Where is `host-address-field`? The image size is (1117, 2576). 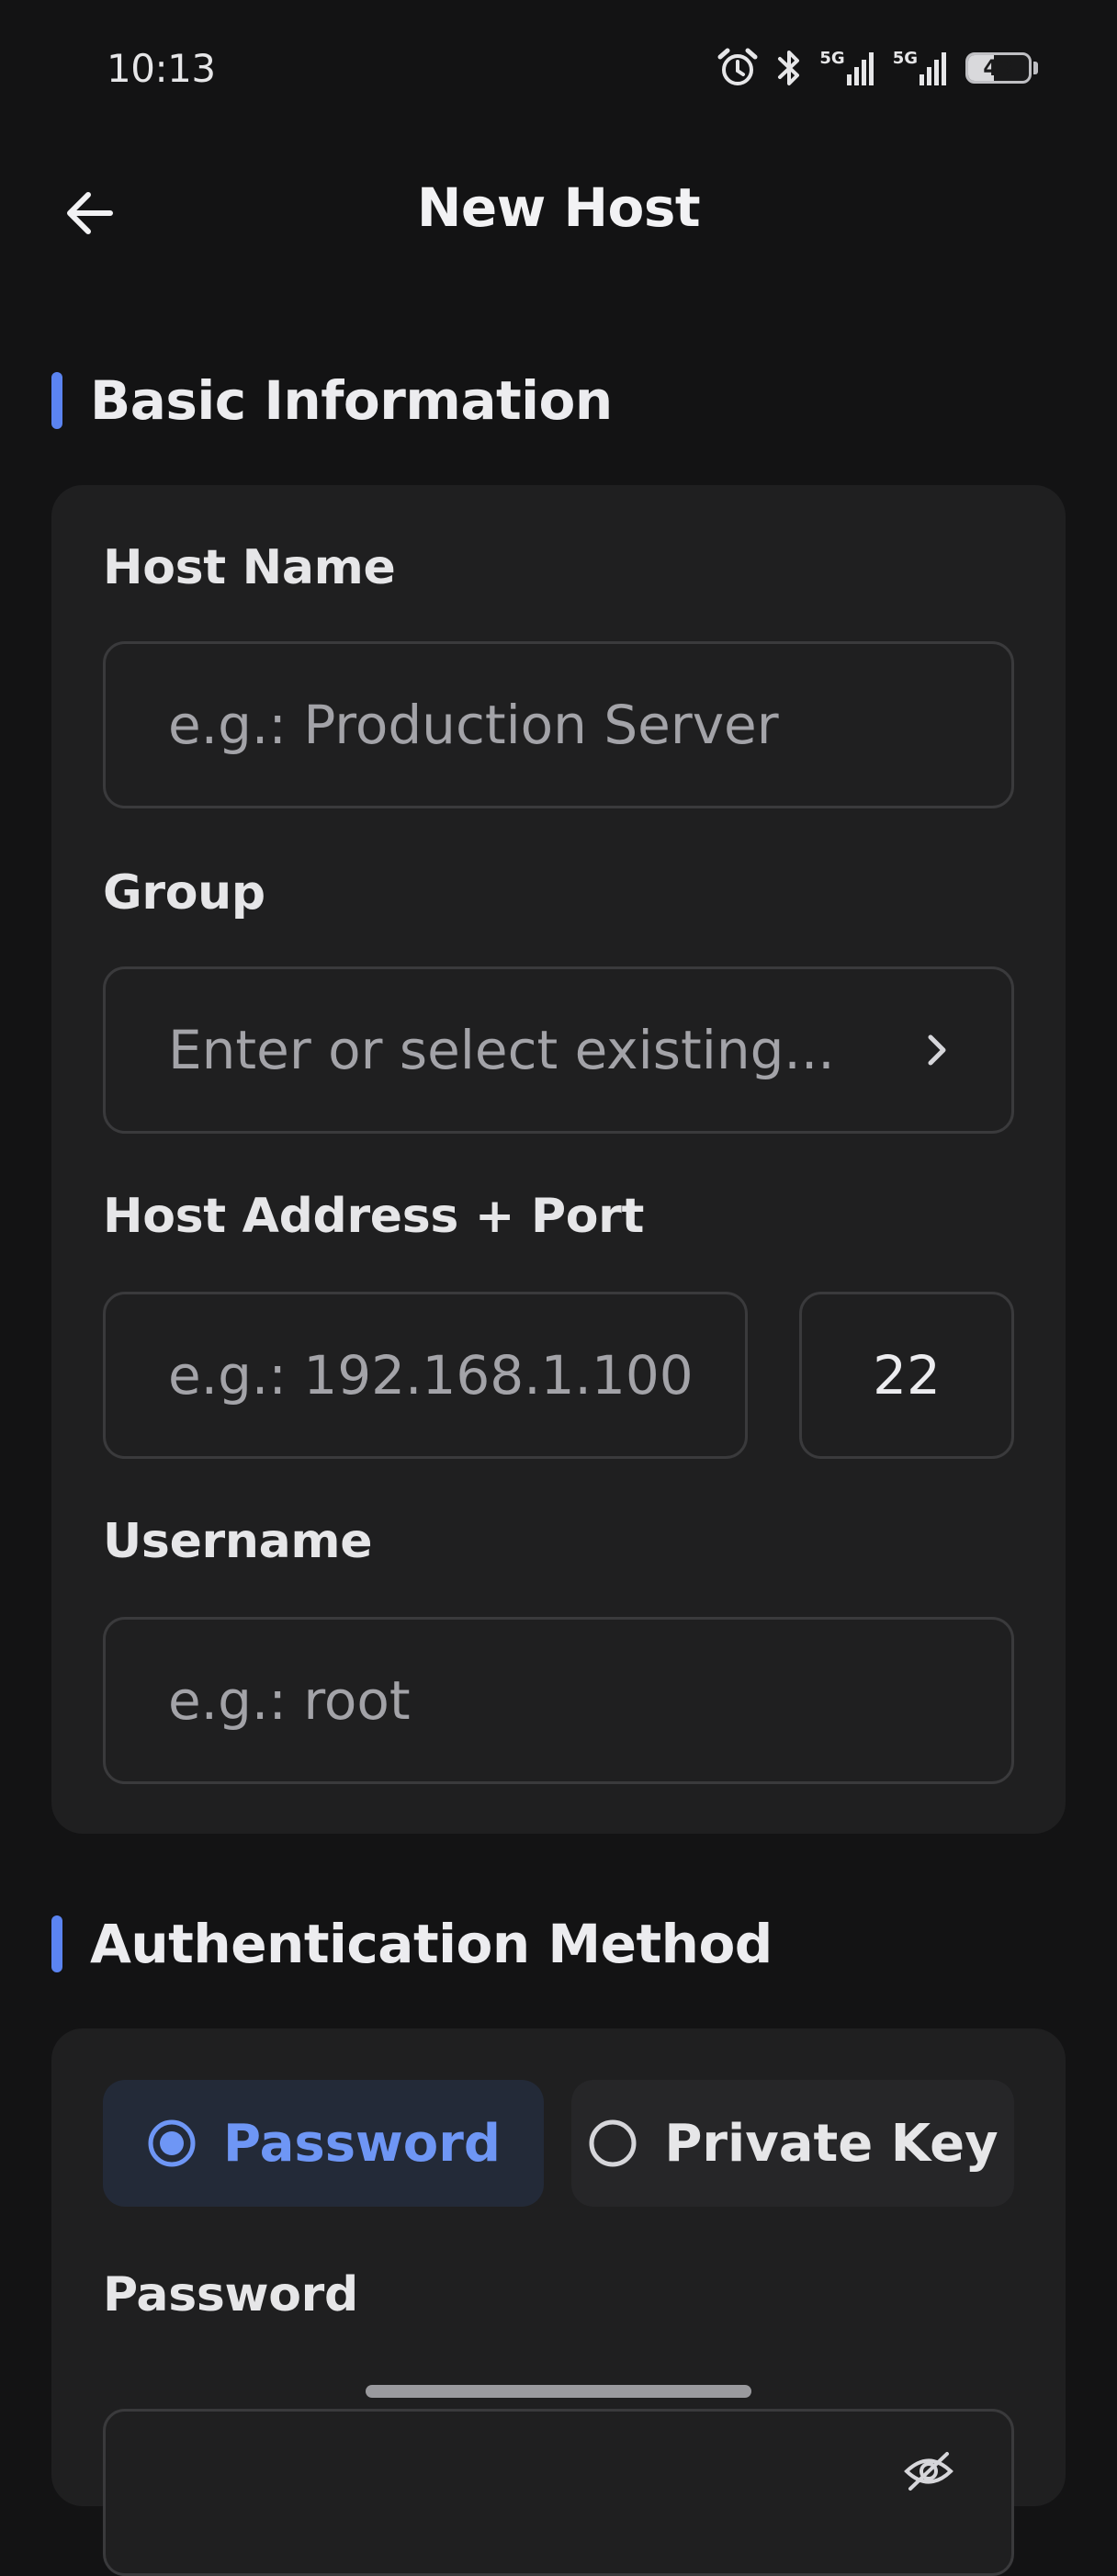
host-address-field is located at coordinates (425, 1375).